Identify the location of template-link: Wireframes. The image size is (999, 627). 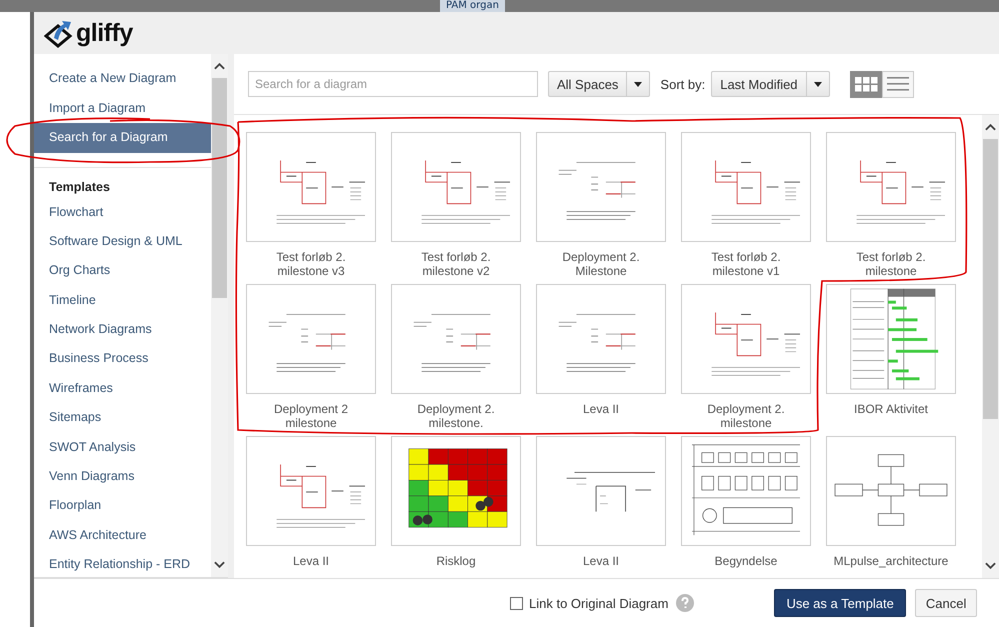
(122, 389).